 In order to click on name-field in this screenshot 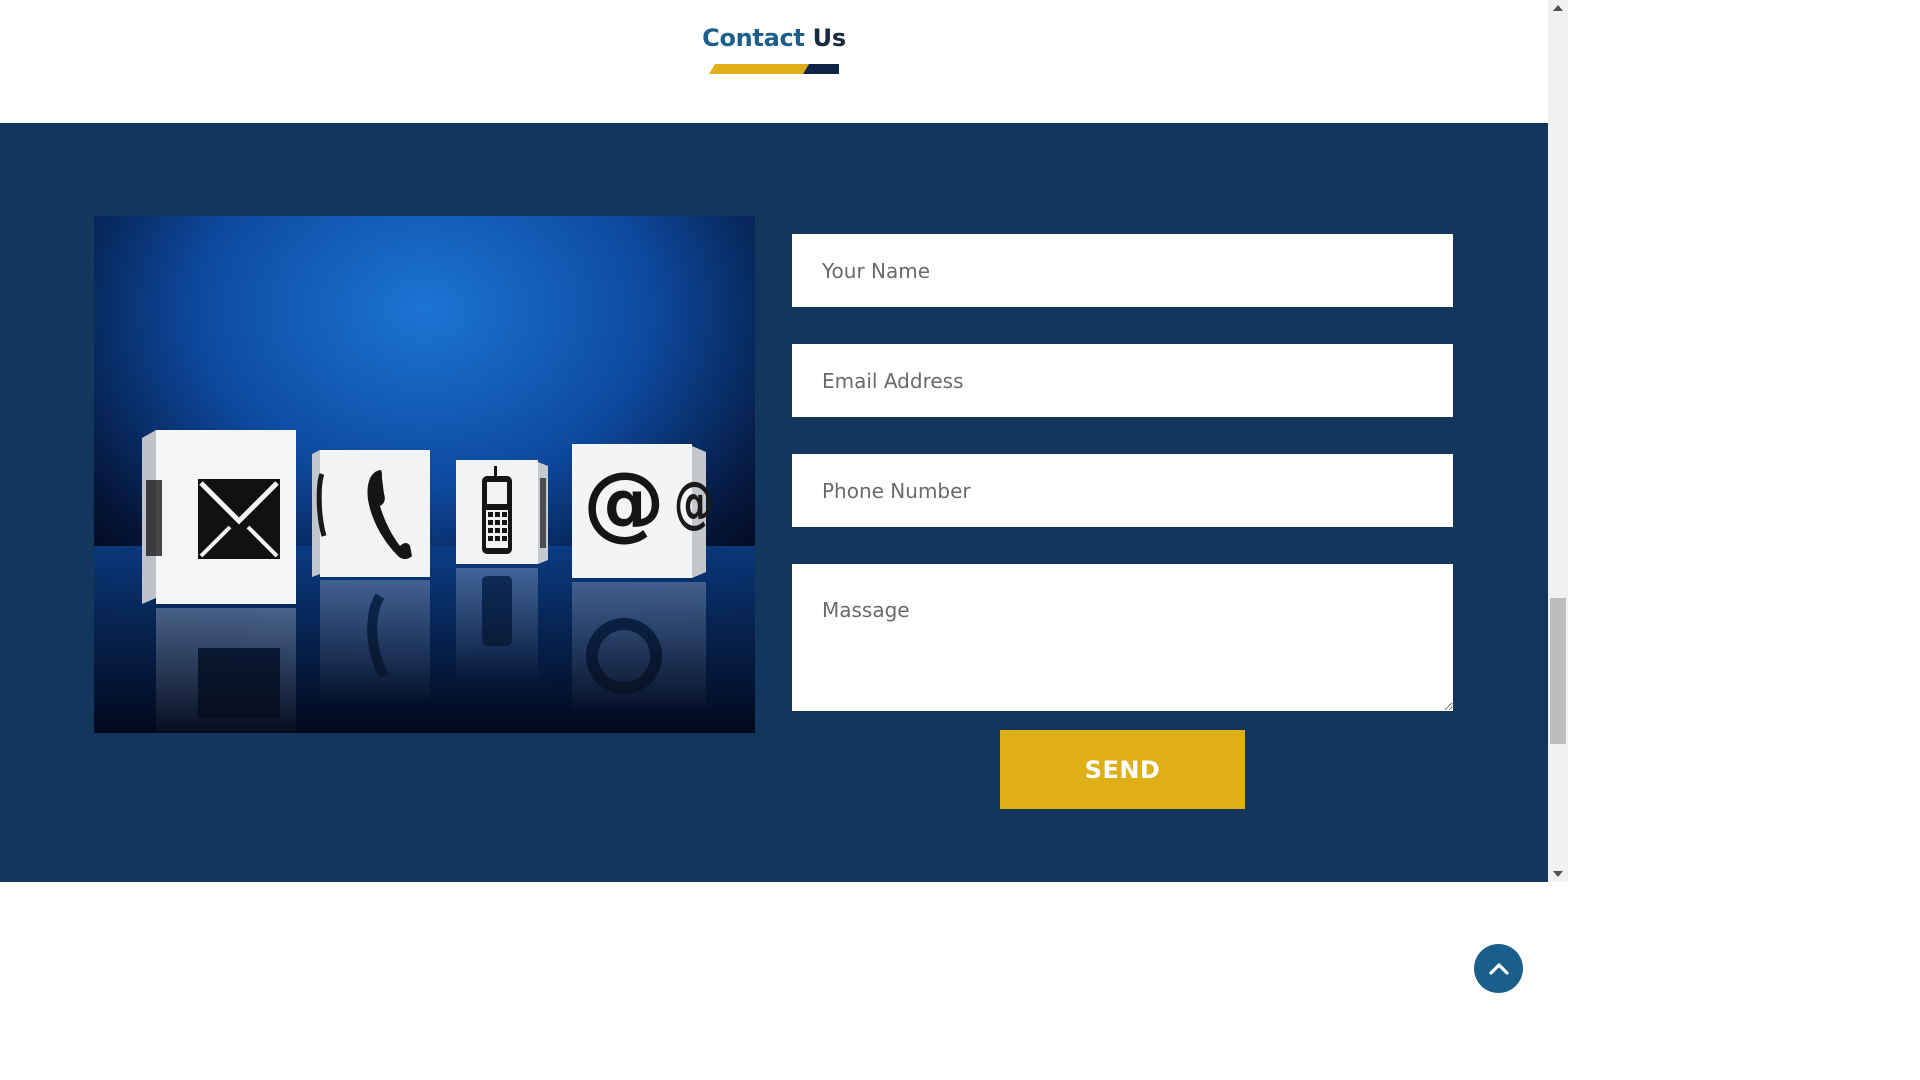, I will do `click(1122, 270)`.